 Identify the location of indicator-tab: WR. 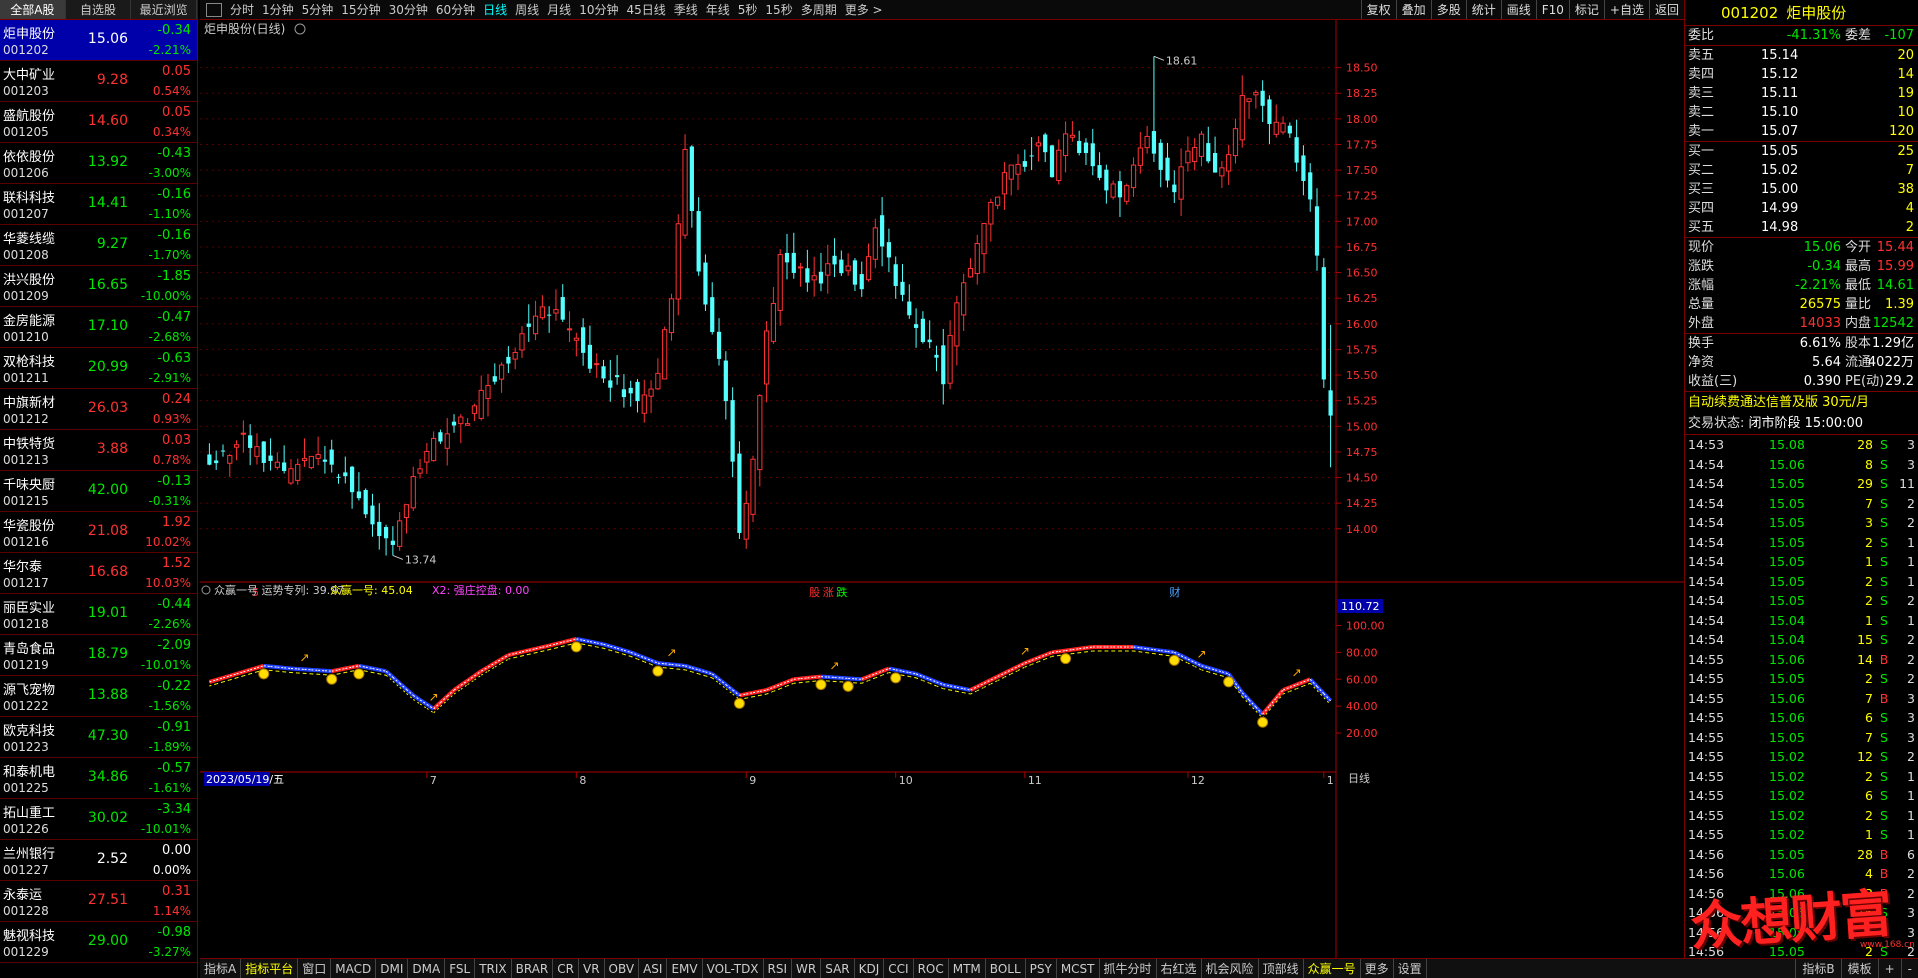
(807, 968).